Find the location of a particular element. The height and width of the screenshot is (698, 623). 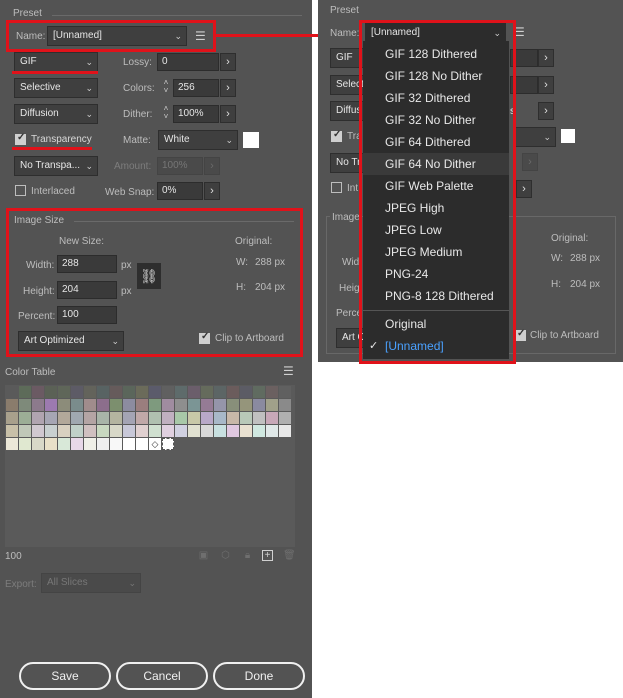

matte-select: ⌄ is located at coordinates (534, 137).